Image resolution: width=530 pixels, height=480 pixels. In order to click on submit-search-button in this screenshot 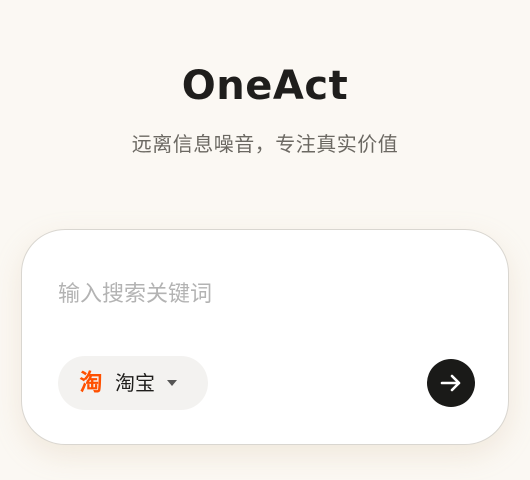, I will do `click(451, 383)`.